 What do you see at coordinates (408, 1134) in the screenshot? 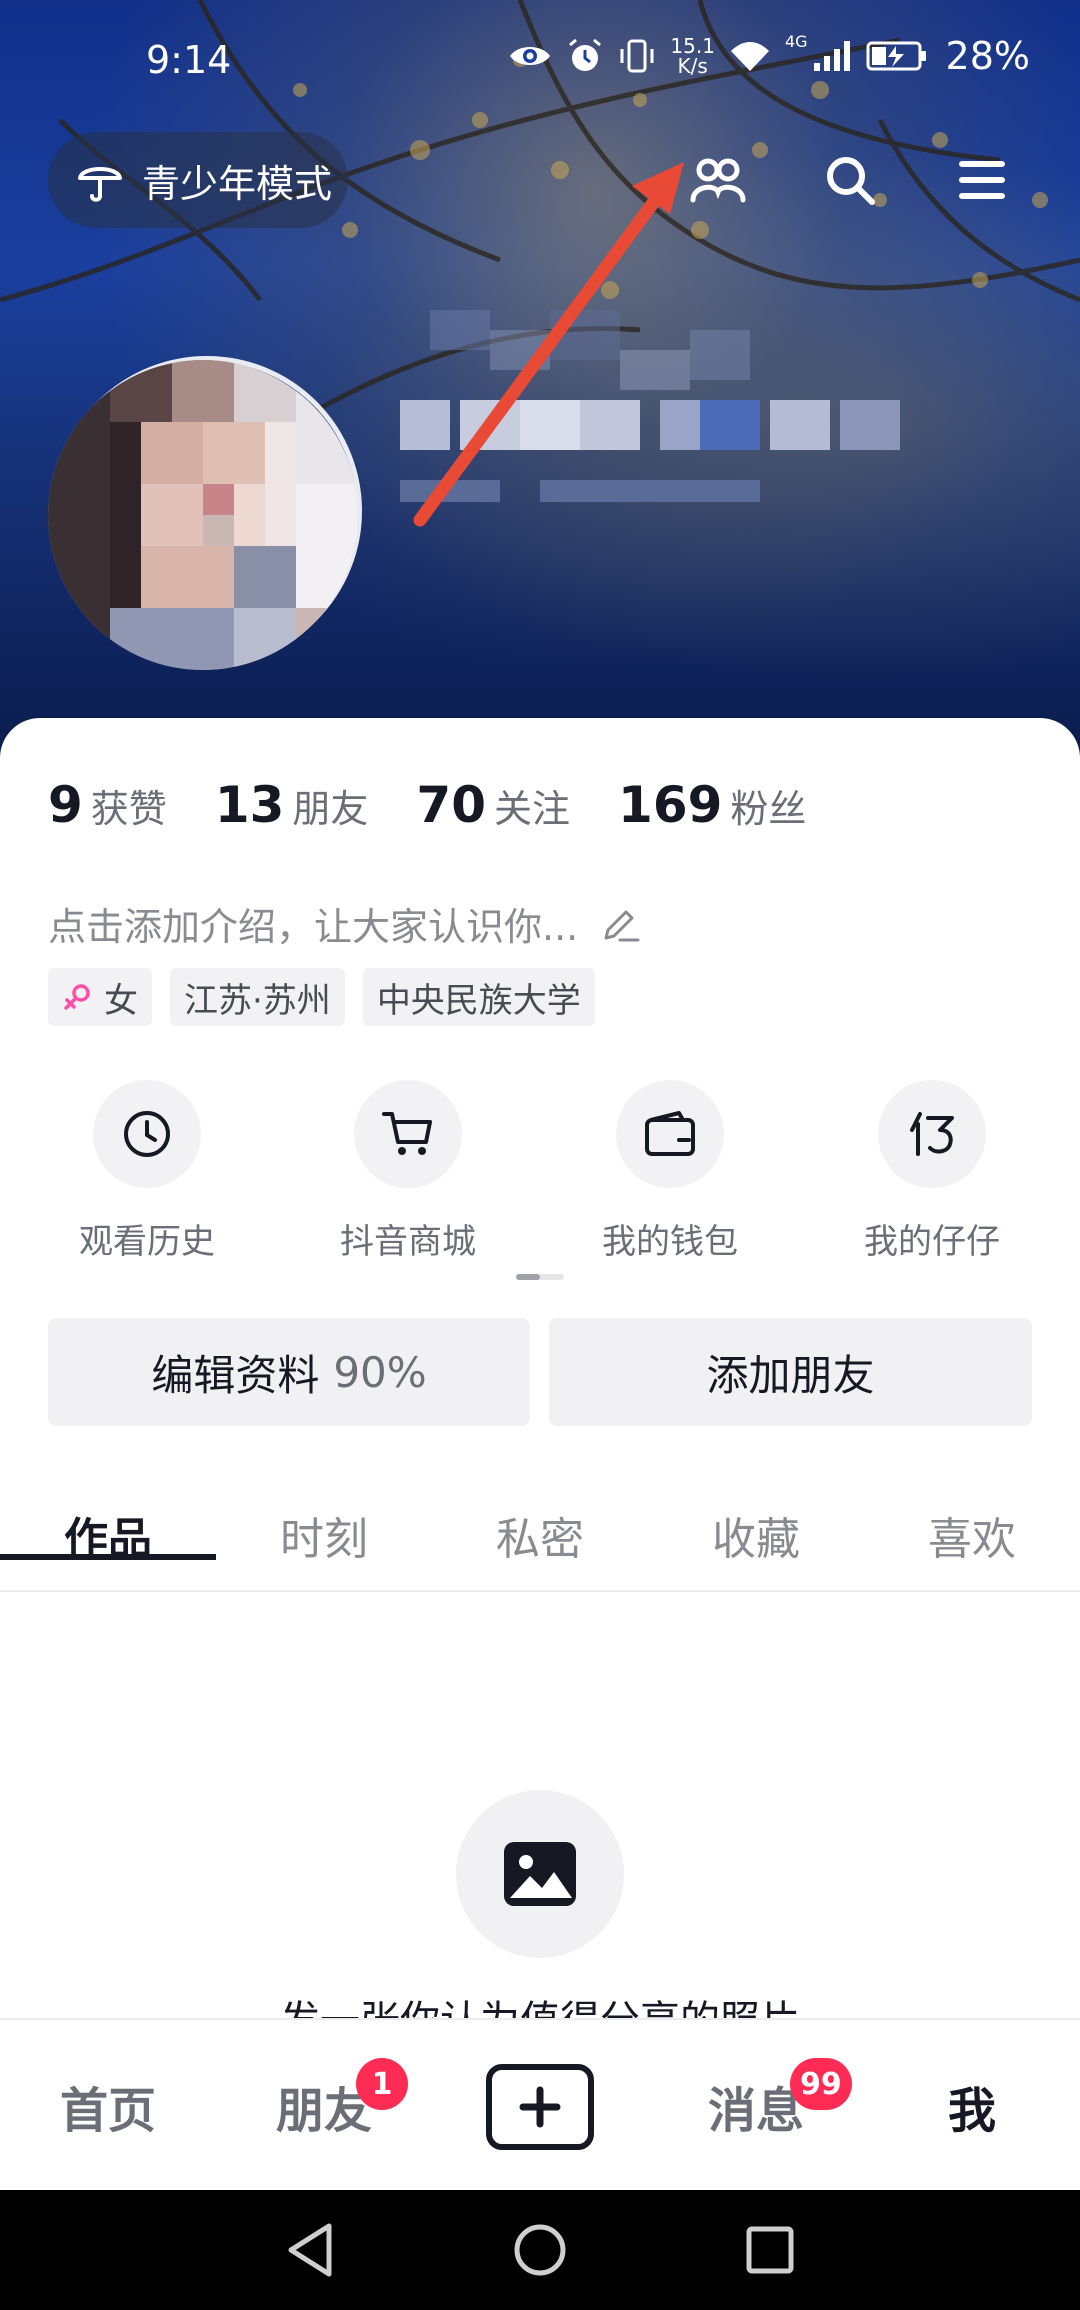
I see `cart-icon` at bounding box center [408, 1134].